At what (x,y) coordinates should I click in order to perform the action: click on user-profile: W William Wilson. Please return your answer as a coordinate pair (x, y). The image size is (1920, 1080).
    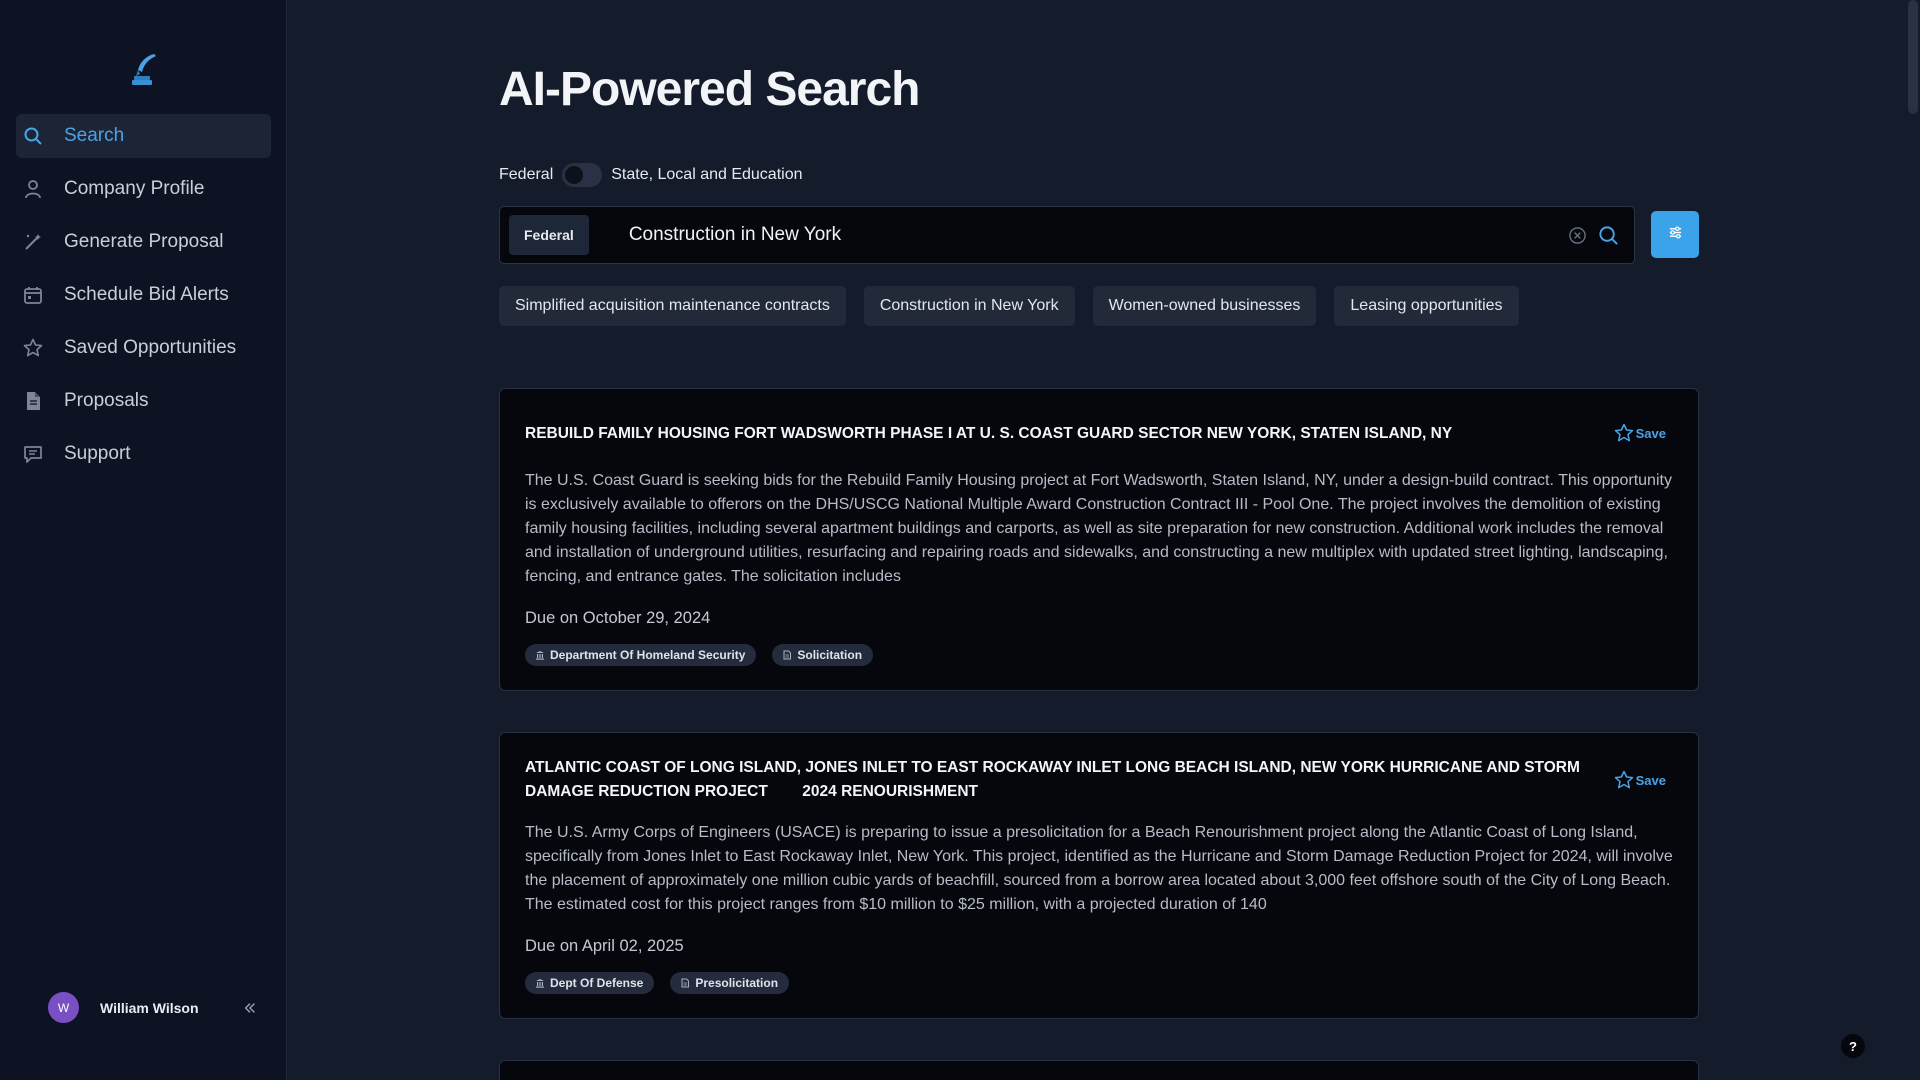
    Looking at the image, I should click on (153, 1007).